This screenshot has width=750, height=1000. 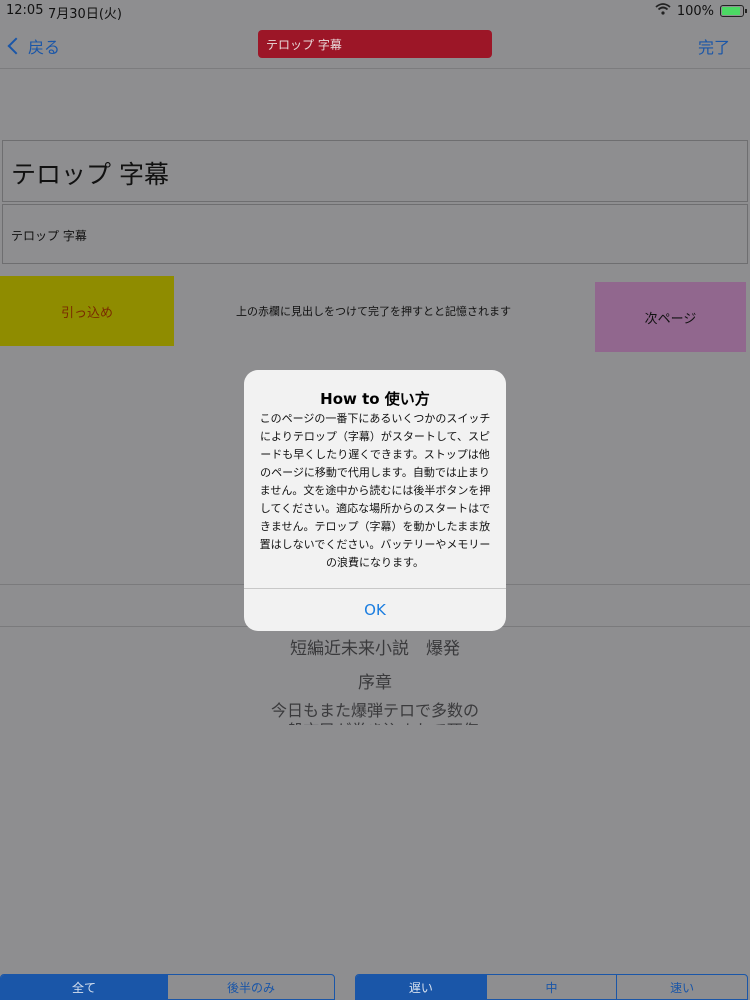 What do you see at coordinates (44, 47) in the screenshot?
I see `back-label: 戻る` at bounding box center [44, 47].